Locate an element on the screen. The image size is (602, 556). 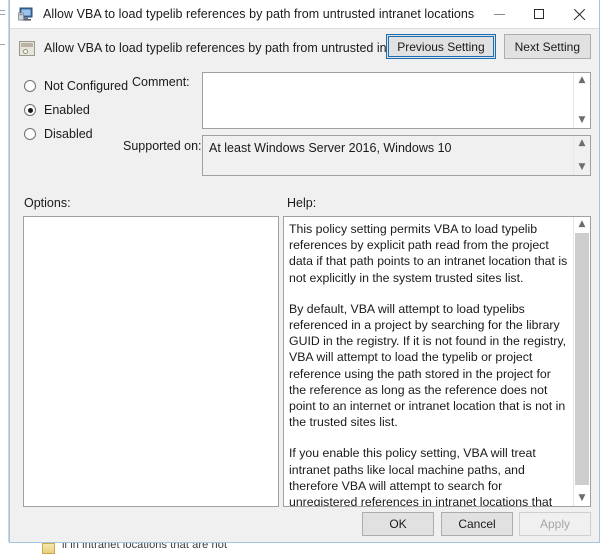
policy-state-radio-group: Not Configured Enabled Disabled is located at coordinates (79, 110).